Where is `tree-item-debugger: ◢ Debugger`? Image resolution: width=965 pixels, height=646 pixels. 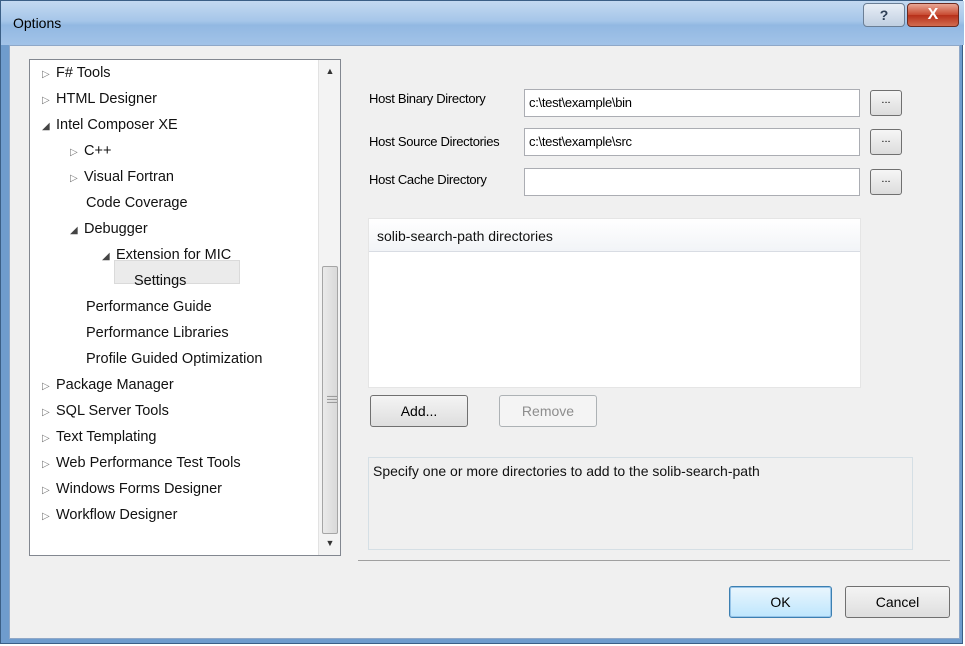
tree-item-debugger: ◢ Debugger is located at coordinates (109, 229).